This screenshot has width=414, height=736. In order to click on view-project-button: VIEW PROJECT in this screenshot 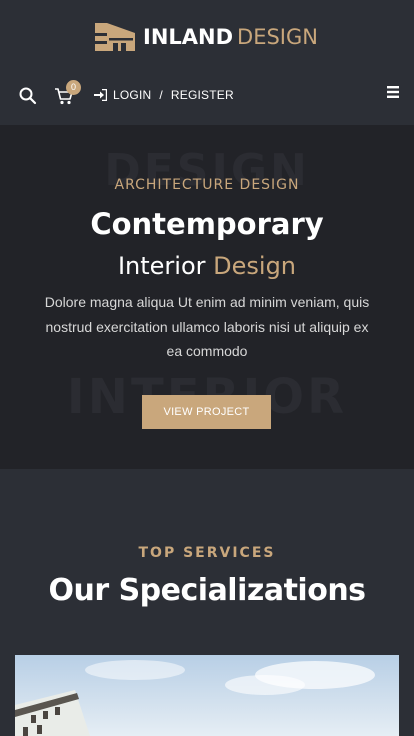, I will do `click(206, 412)`.